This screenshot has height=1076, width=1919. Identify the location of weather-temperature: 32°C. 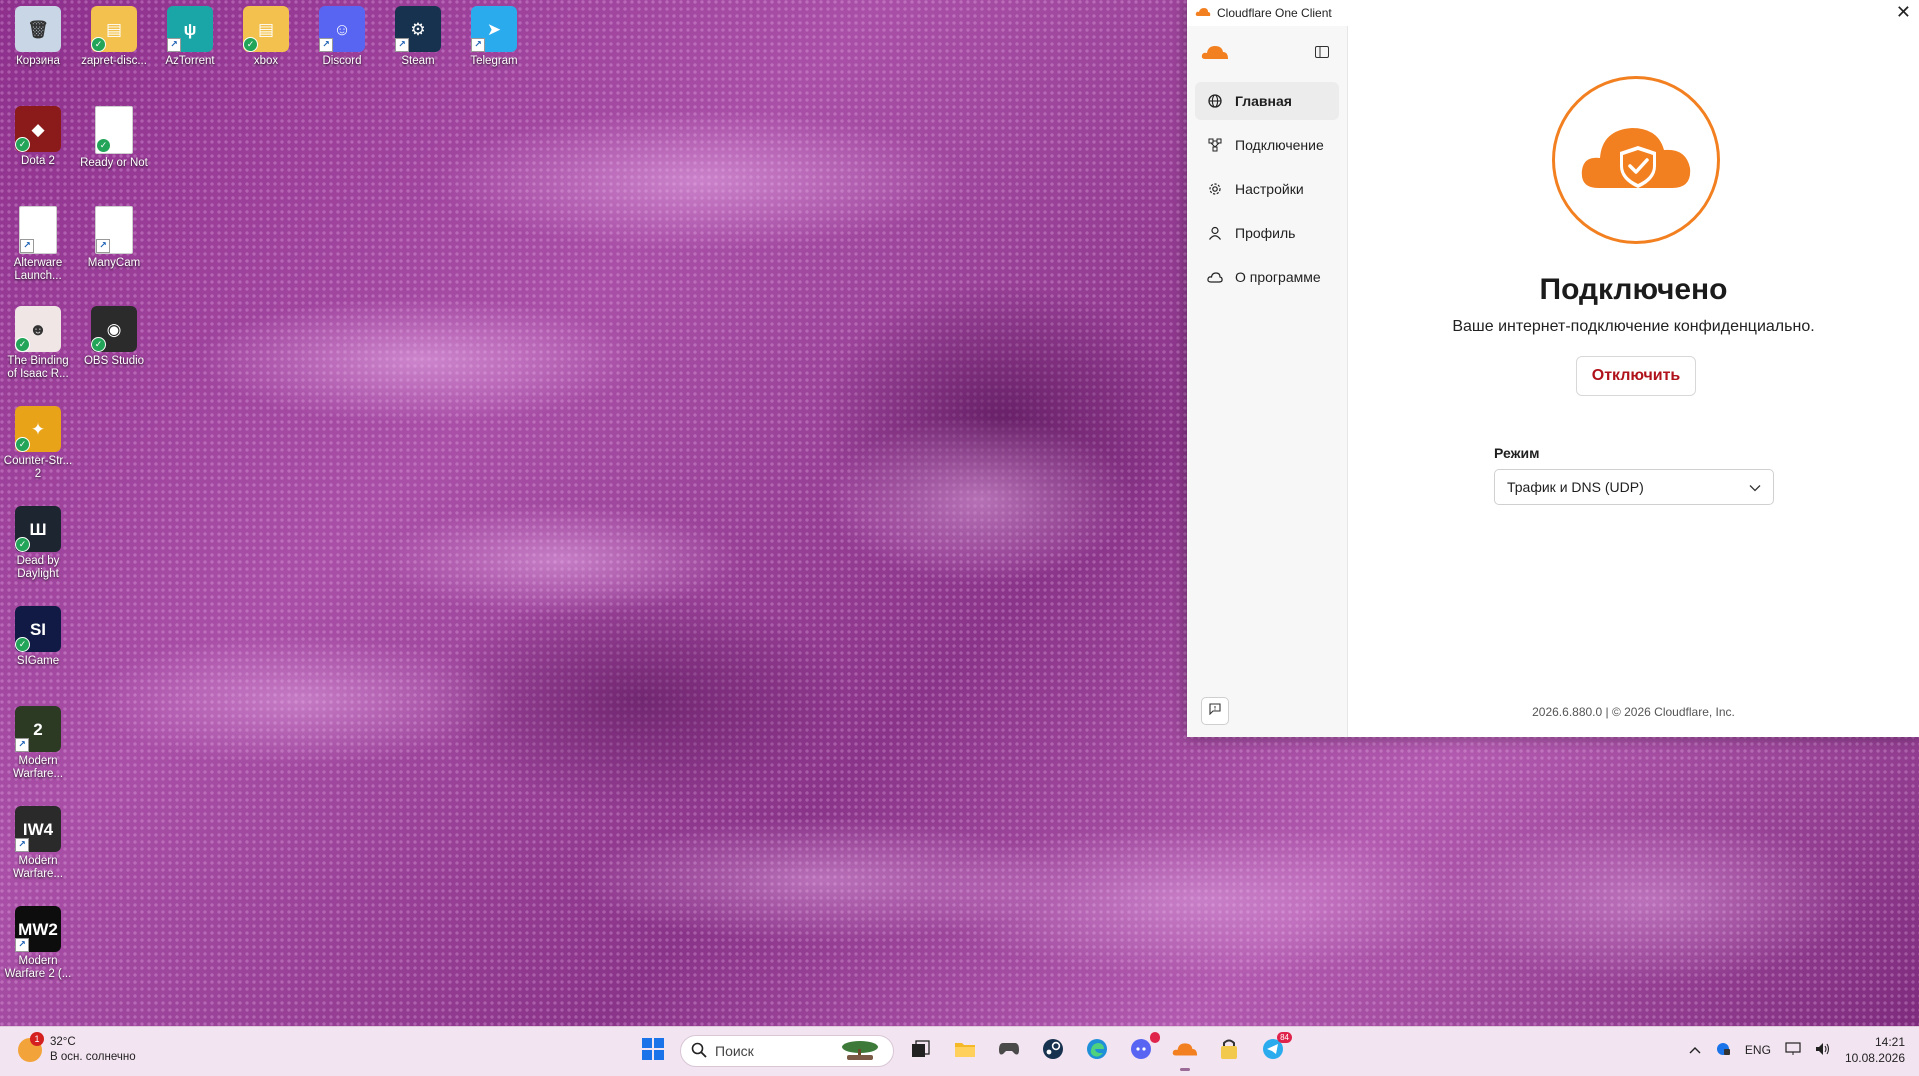
(63, 1042).